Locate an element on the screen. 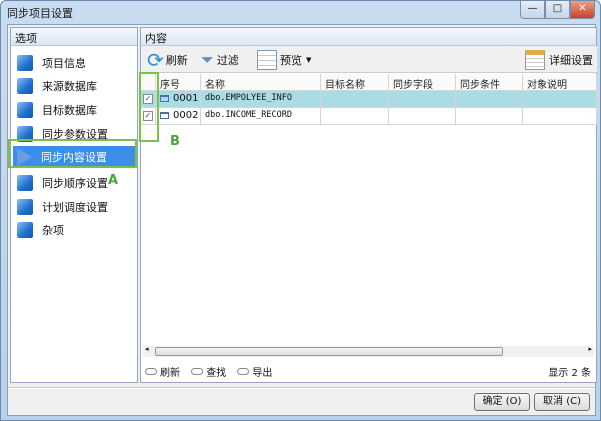 The image size is (601, 421). preview-button: 预览 ▼ is located at coordinates (284, 60).